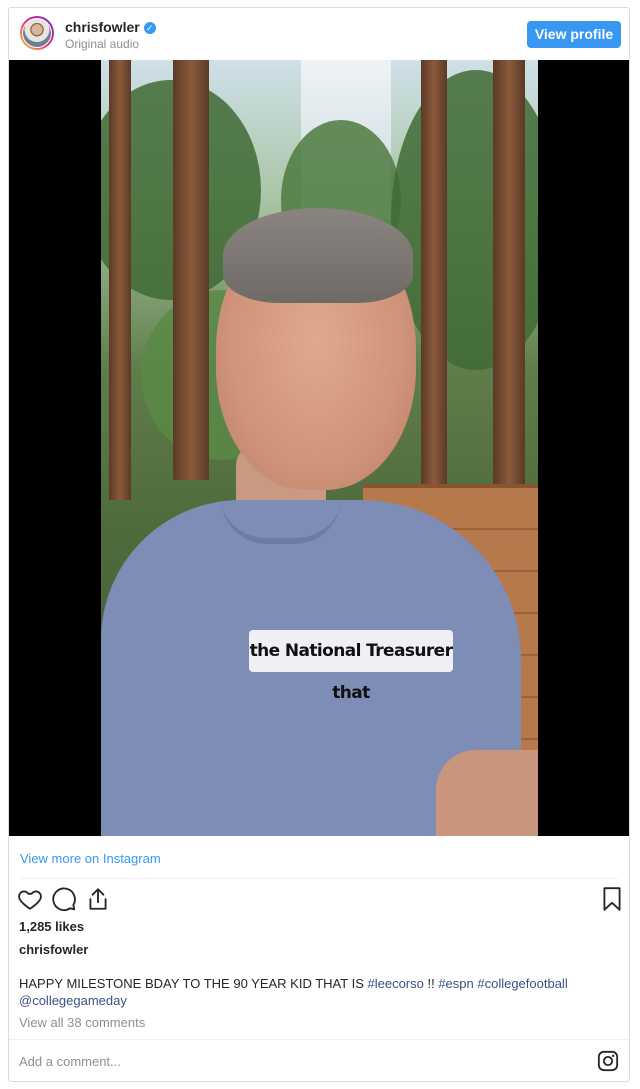 The height and width of the screenshot is (1089, 640). I want to click on share-icon, so click(98, 899).